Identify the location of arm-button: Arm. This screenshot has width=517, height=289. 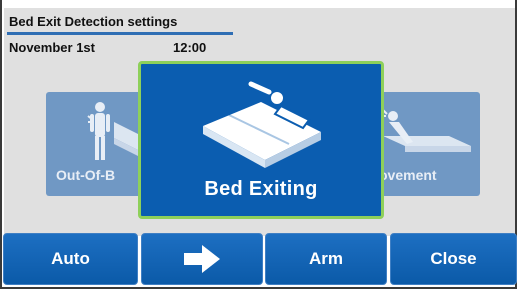
(326, 259).